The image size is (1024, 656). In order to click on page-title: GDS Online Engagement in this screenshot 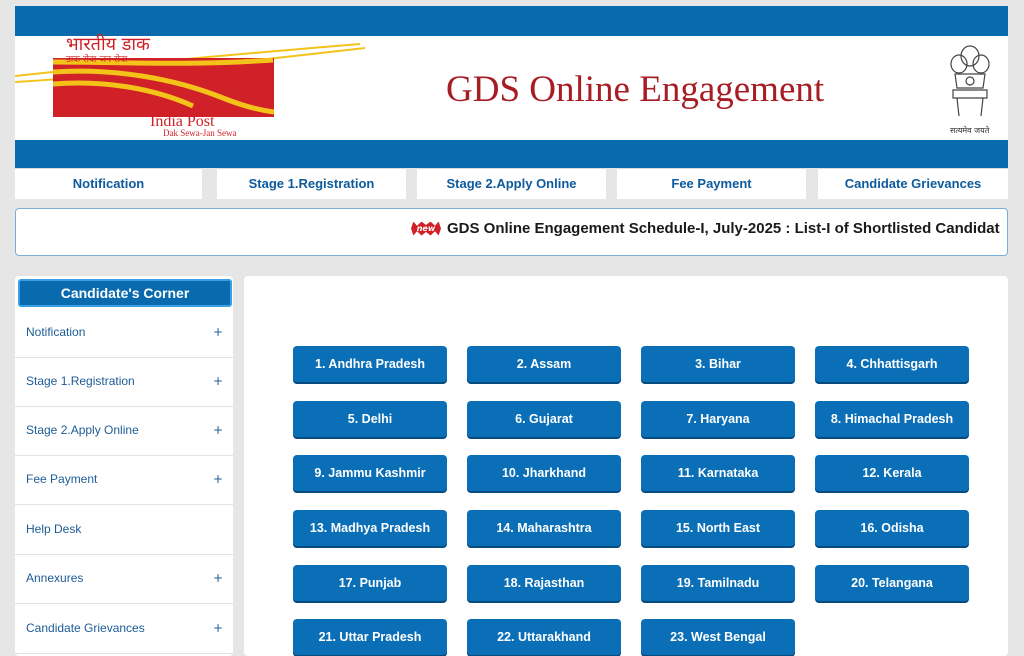, I will do `click(635, 89)`.